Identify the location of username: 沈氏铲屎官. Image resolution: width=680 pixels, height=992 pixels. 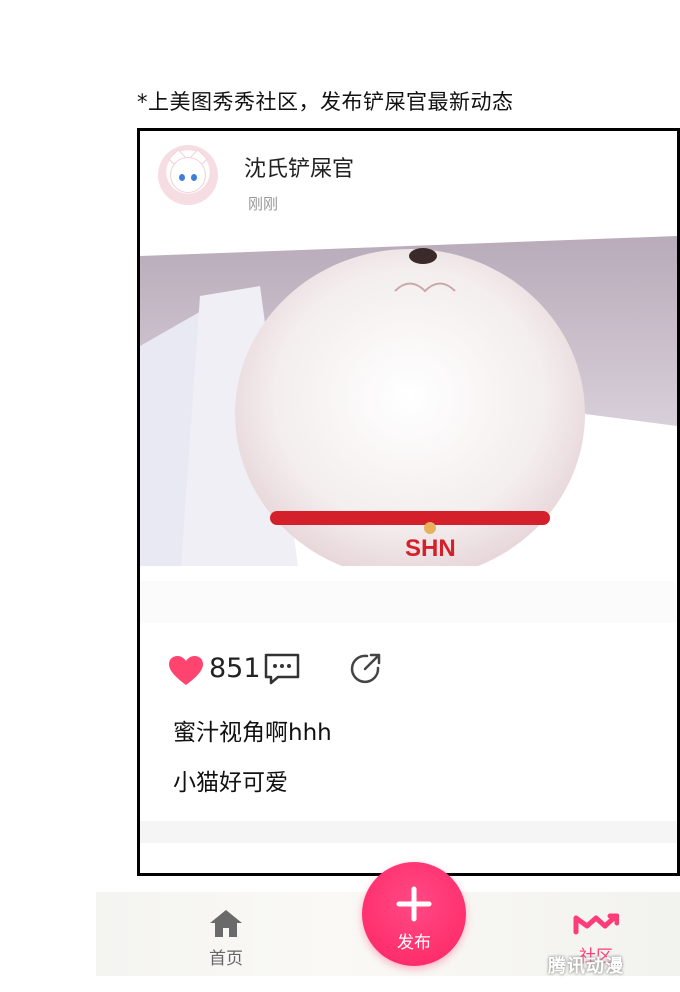
(299, 167).